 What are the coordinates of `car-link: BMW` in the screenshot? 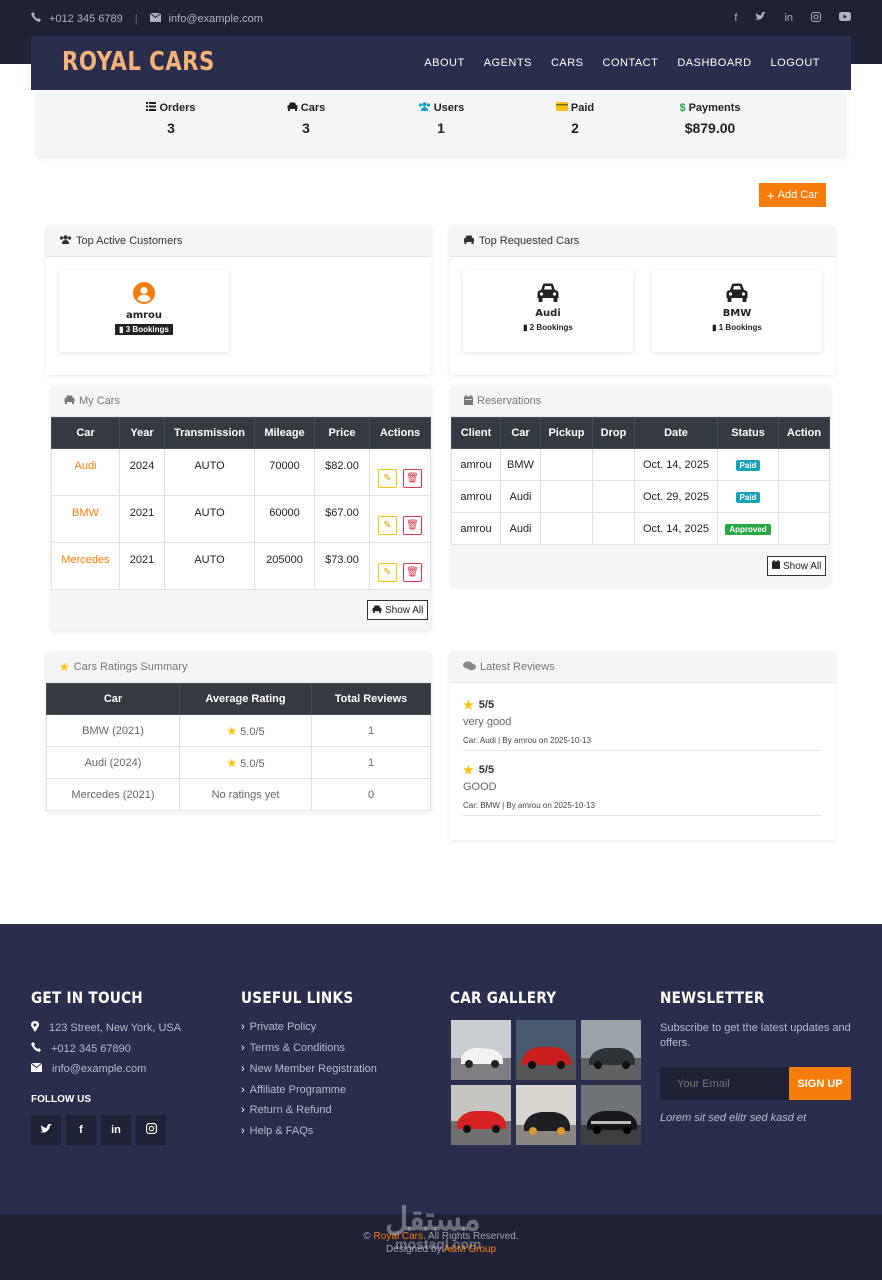 It's located at (85, 519).